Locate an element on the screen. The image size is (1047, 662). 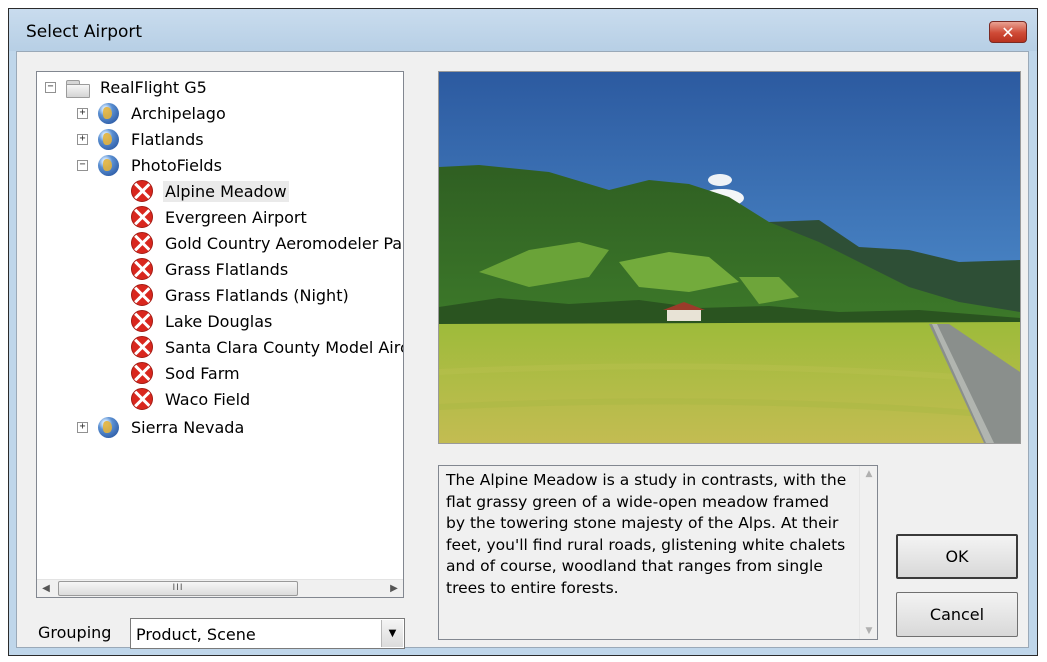
scroll-up-icon: ▲ is located at coordinates (869, 474).